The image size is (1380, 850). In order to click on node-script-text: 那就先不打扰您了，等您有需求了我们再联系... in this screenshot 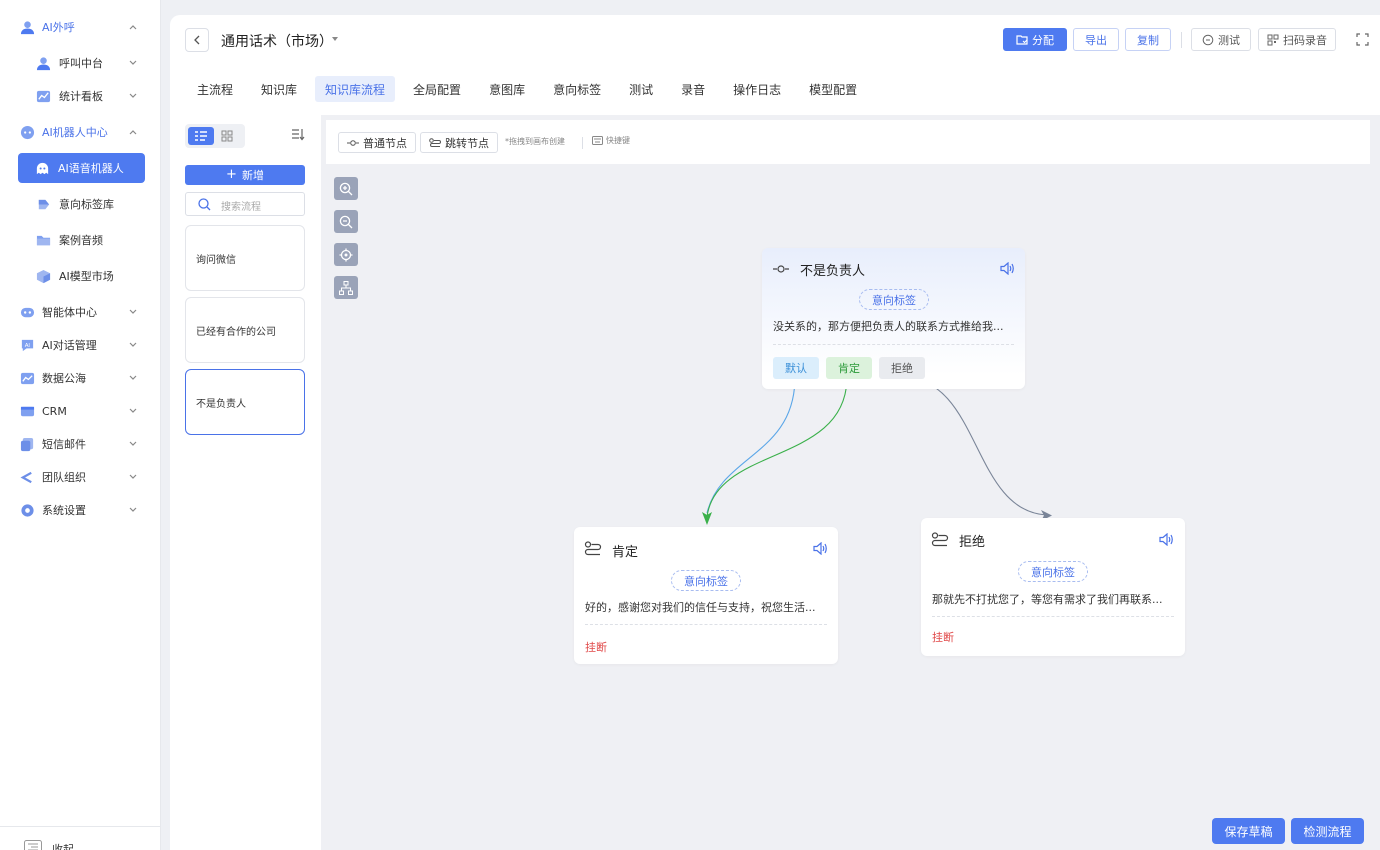, I will do `click(1047, 599)`.